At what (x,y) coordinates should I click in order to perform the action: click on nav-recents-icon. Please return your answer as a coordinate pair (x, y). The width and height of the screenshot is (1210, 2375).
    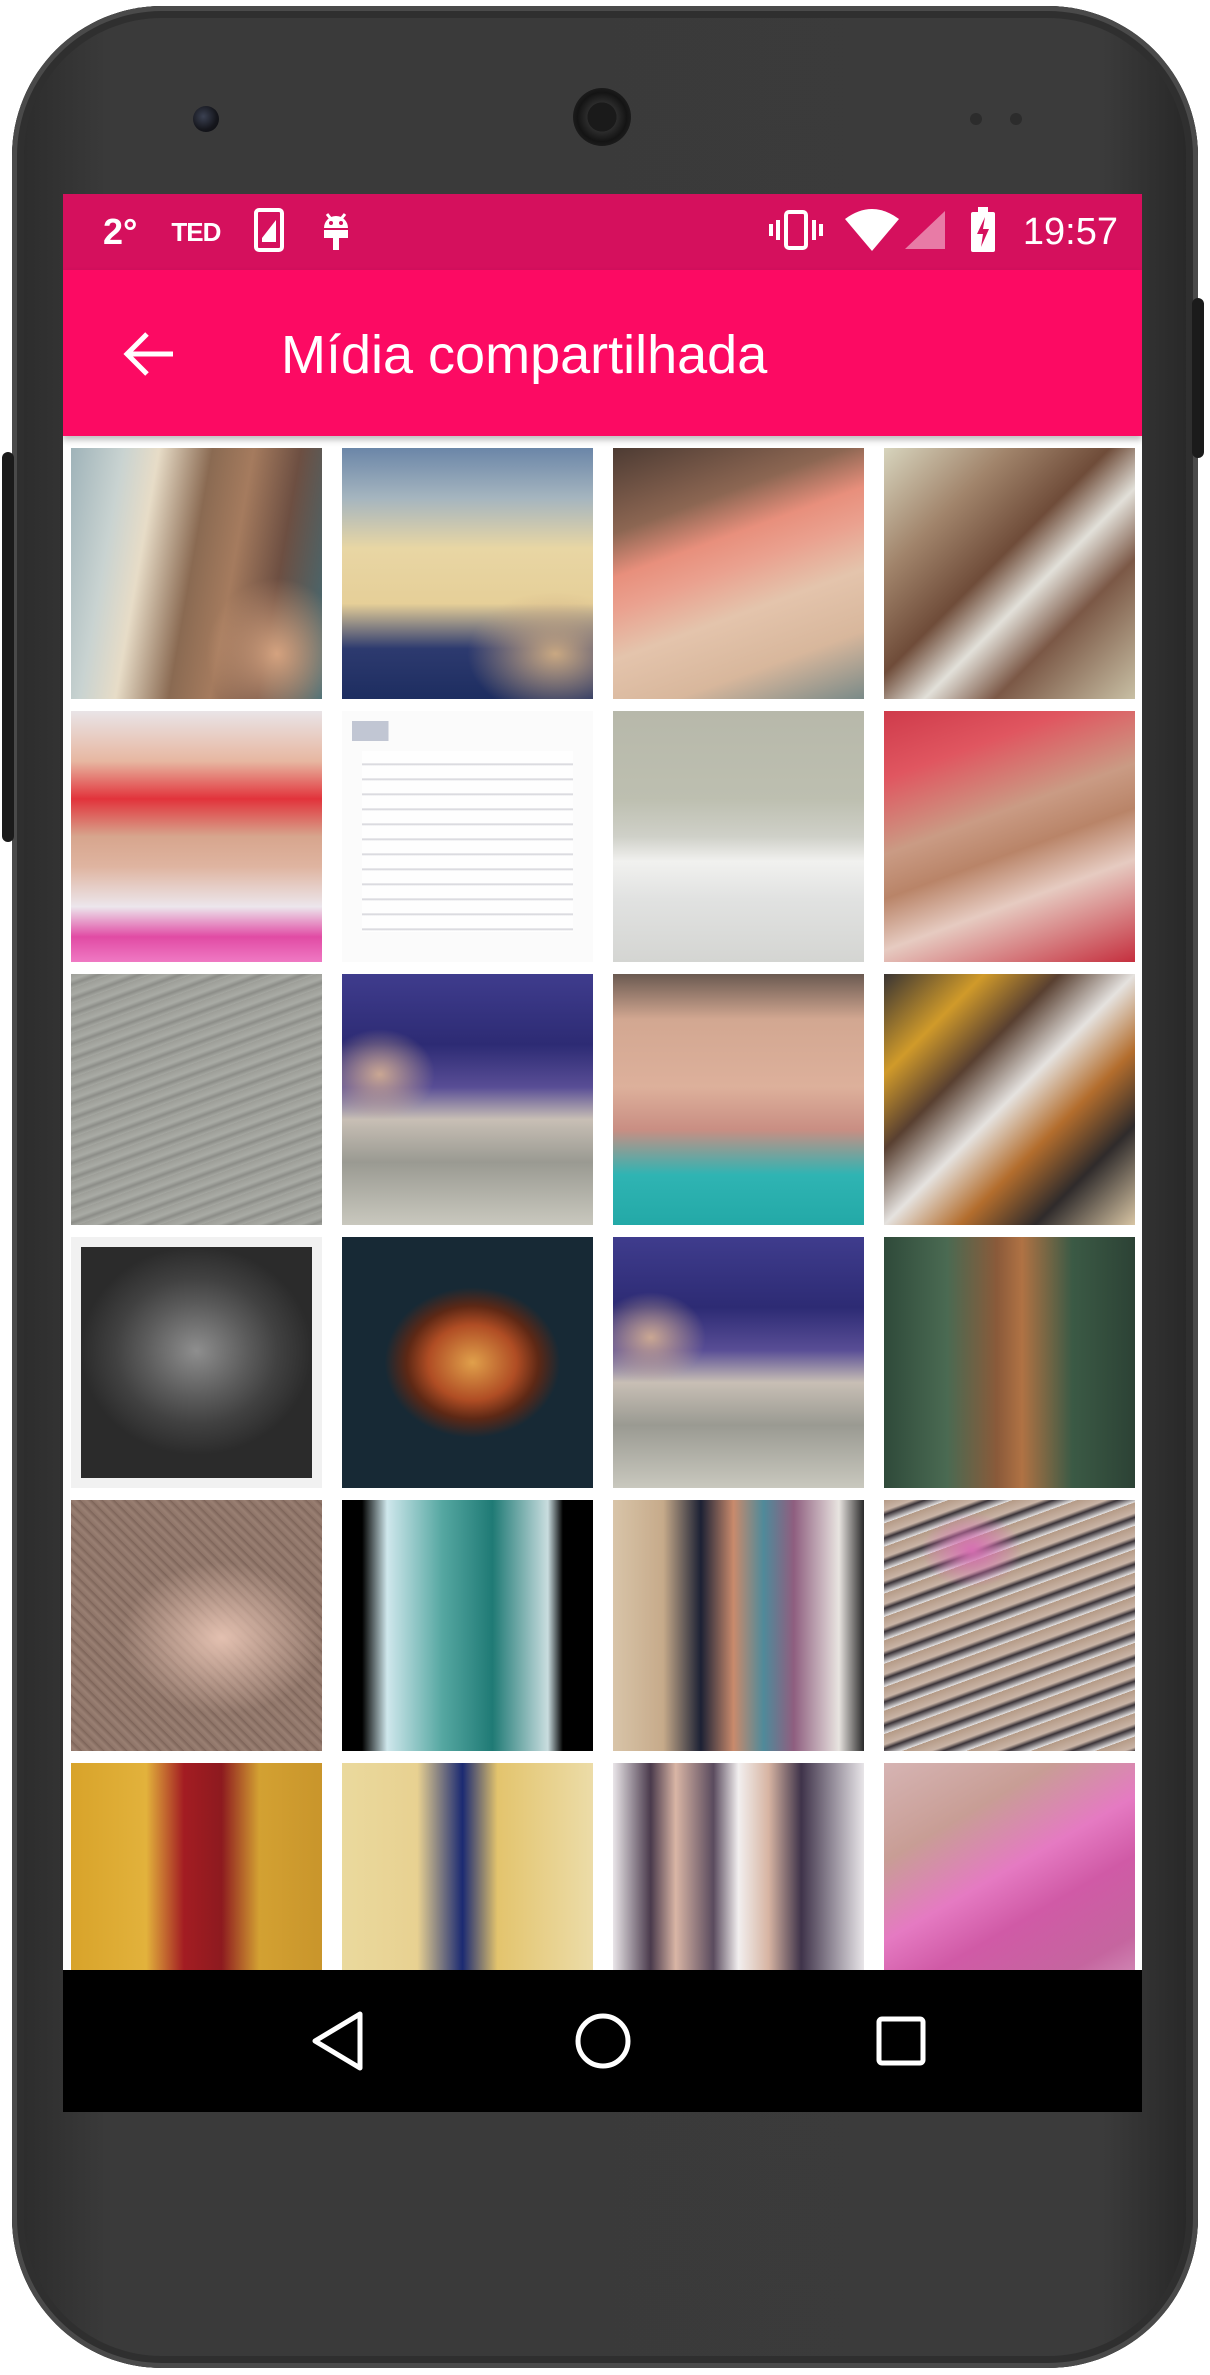
    Looking at the image, I should click on (901, 2041).